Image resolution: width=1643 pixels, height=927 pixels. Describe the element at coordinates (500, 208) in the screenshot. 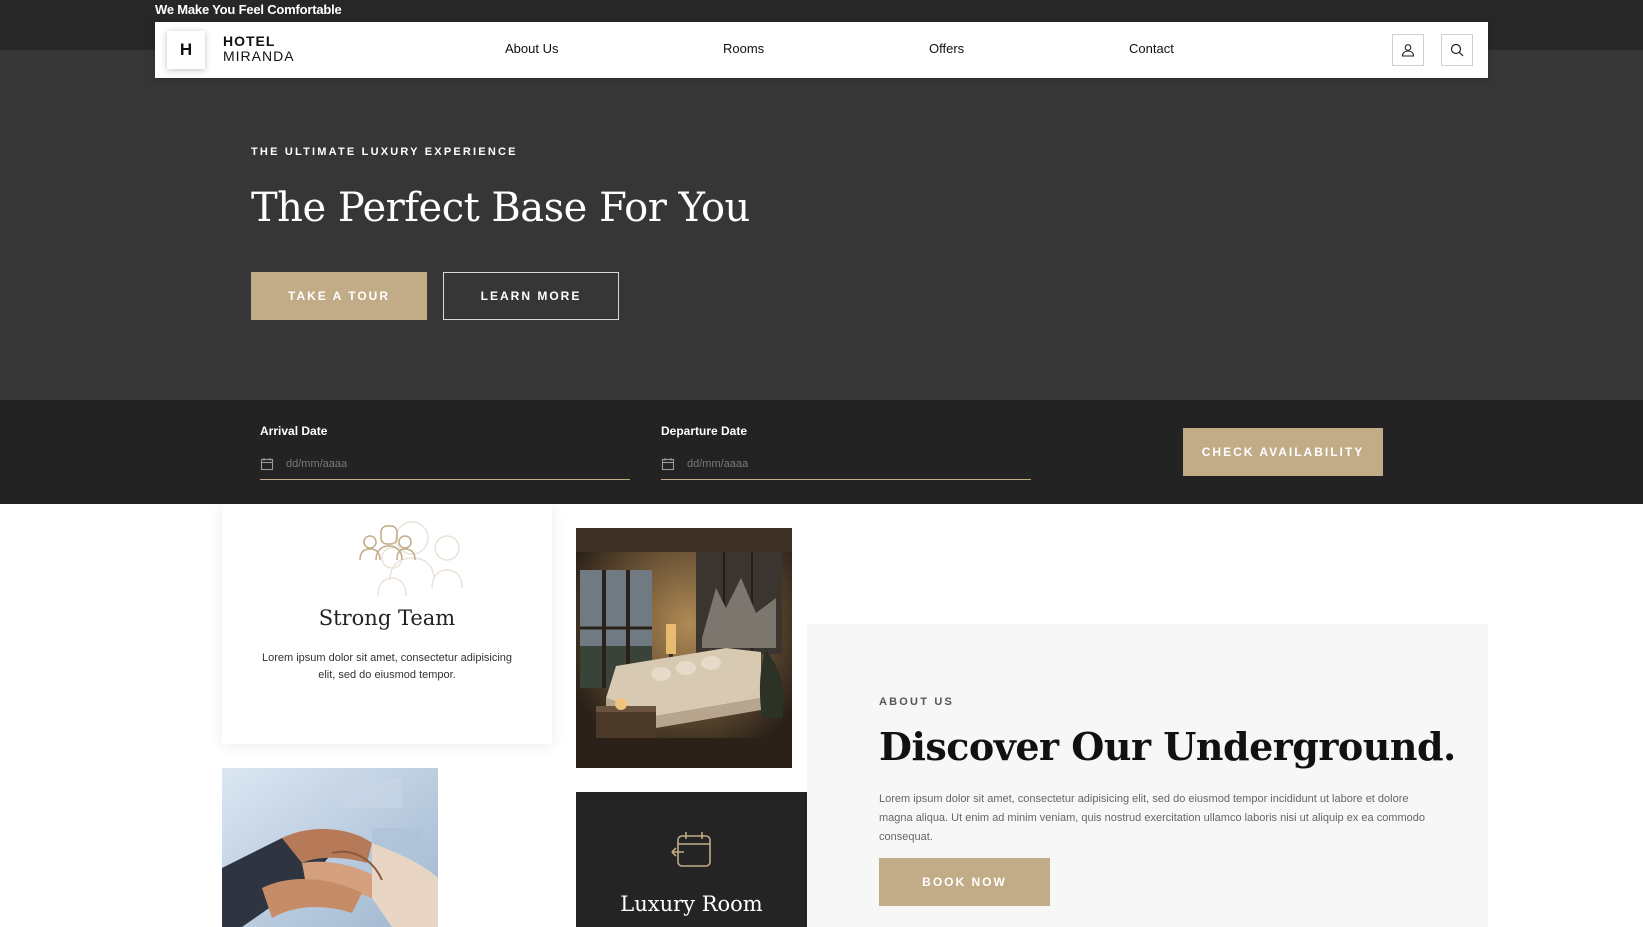

I see `hero-title: The Perfect Base For You` at that location.